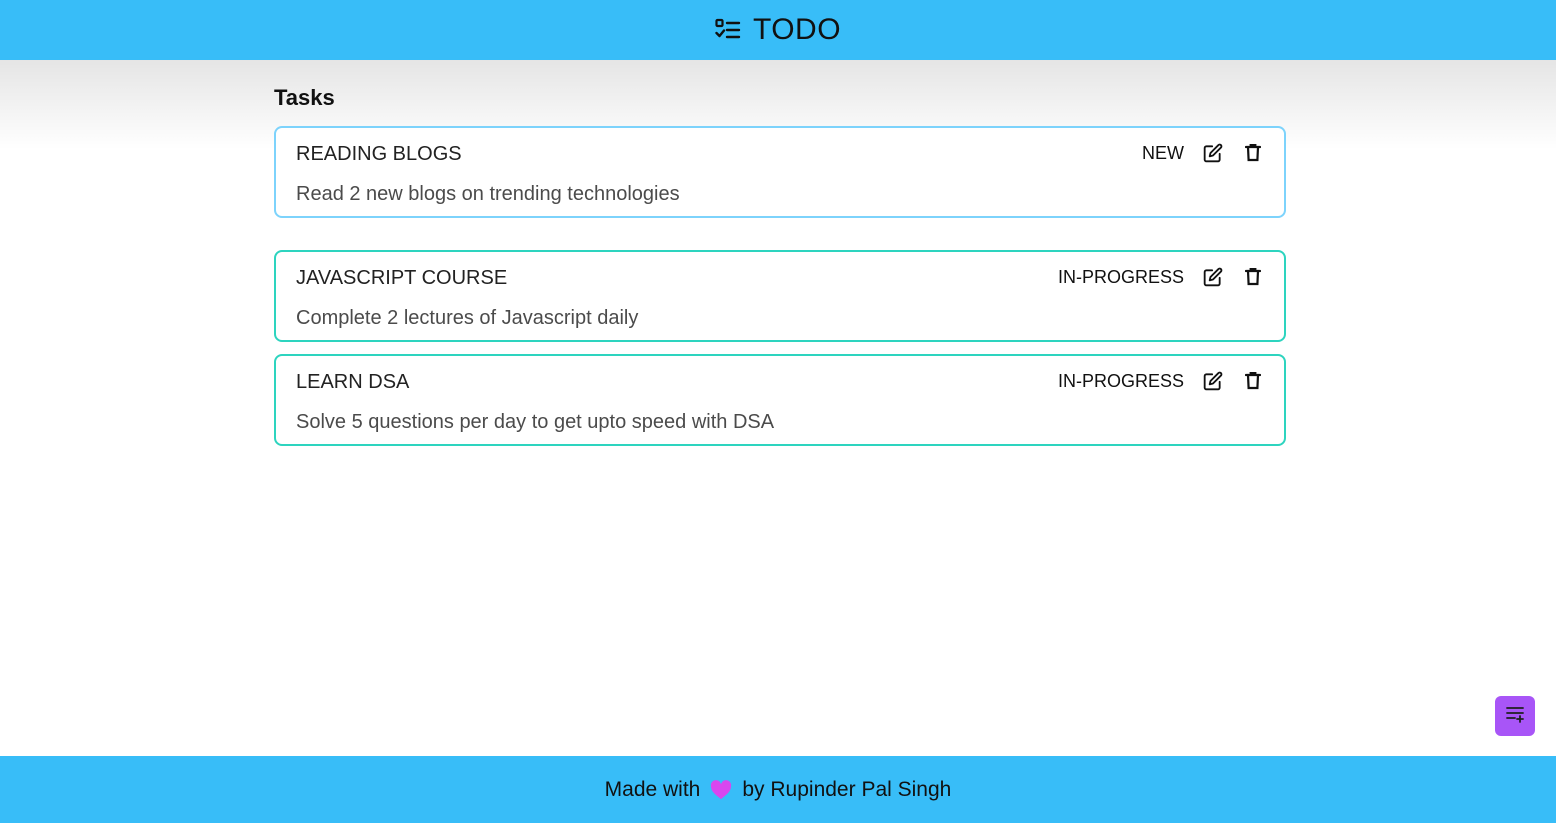 The image size is (1556, 823). I want to click on footer-suffix: by Rupinder Pal Singh, so click(847, 789).